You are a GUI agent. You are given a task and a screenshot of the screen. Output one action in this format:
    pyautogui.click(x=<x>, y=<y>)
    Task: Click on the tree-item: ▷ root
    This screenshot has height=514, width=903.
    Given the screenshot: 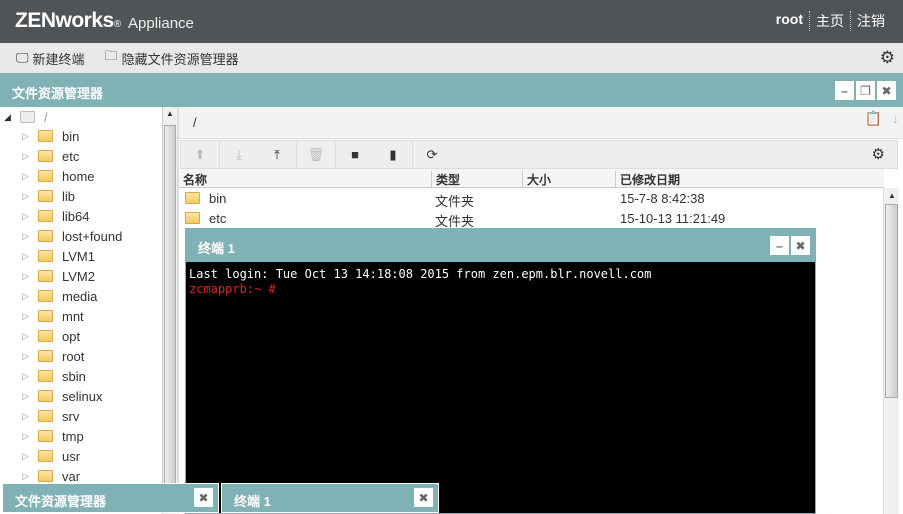 What is the action you would take?
    pyautogui.click(x=53, y=356)
    